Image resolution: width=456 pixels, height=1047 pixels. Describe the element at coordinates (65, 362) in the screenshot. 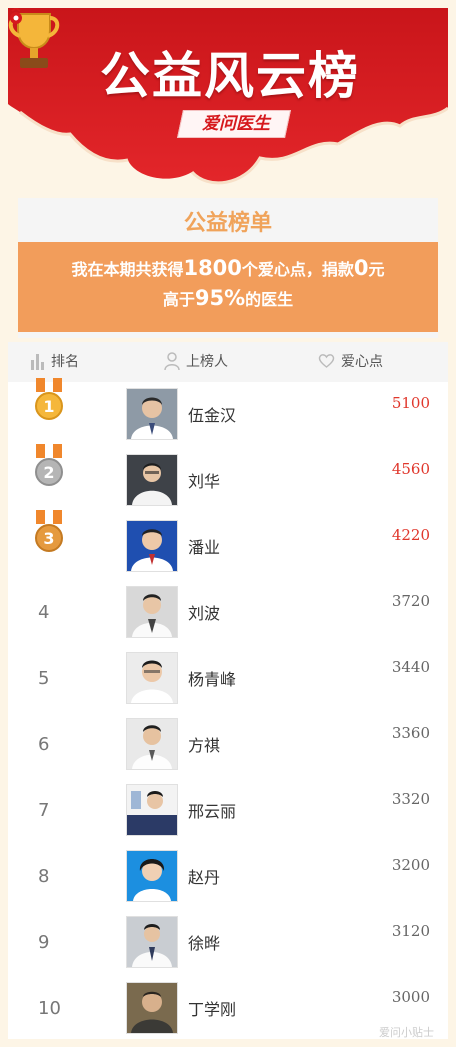

I see `column-rank-label: 排名` at that location.